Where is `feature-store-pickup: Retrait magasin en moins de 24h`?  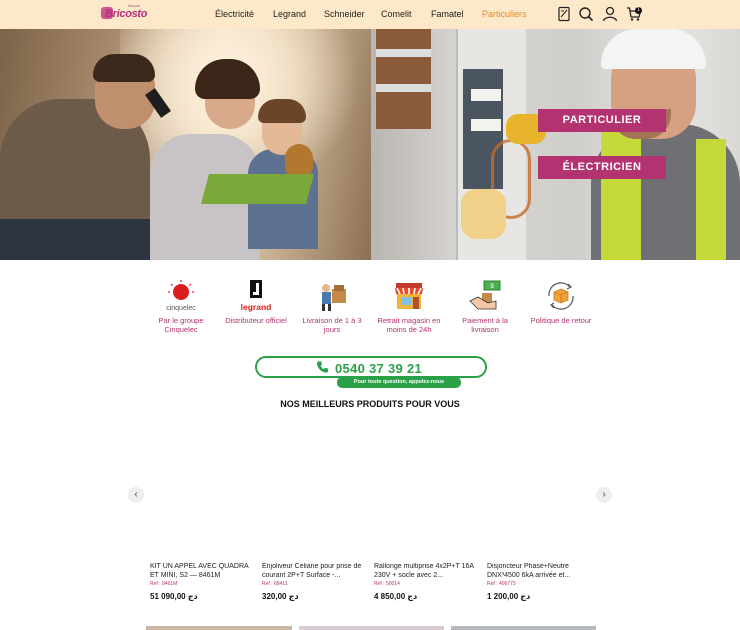 feature-store-pickup: Retrait magasin en moins de 24h is located at coordinates (409, 306).